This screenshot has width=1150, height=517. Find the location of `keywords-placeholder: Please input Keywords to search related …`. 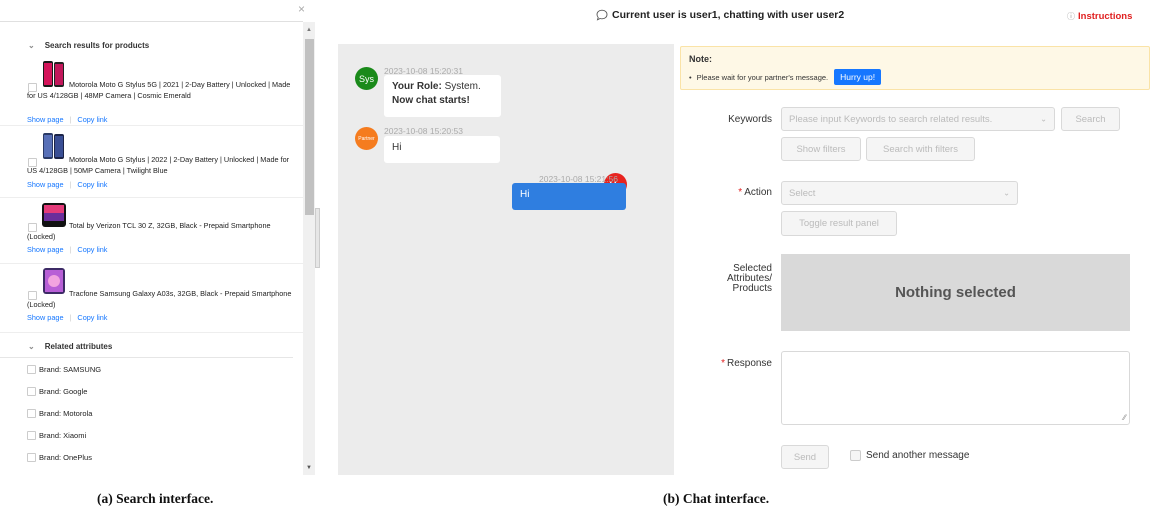

keywords-placeholder: Please input Keywords to search related … is located at coordinates (891, 119).